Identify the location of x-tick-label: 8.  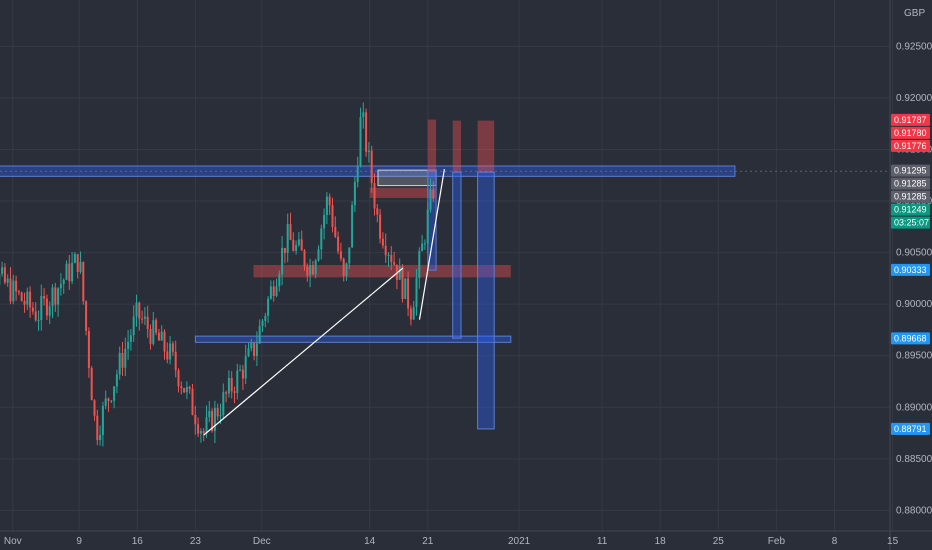
(835, 541).